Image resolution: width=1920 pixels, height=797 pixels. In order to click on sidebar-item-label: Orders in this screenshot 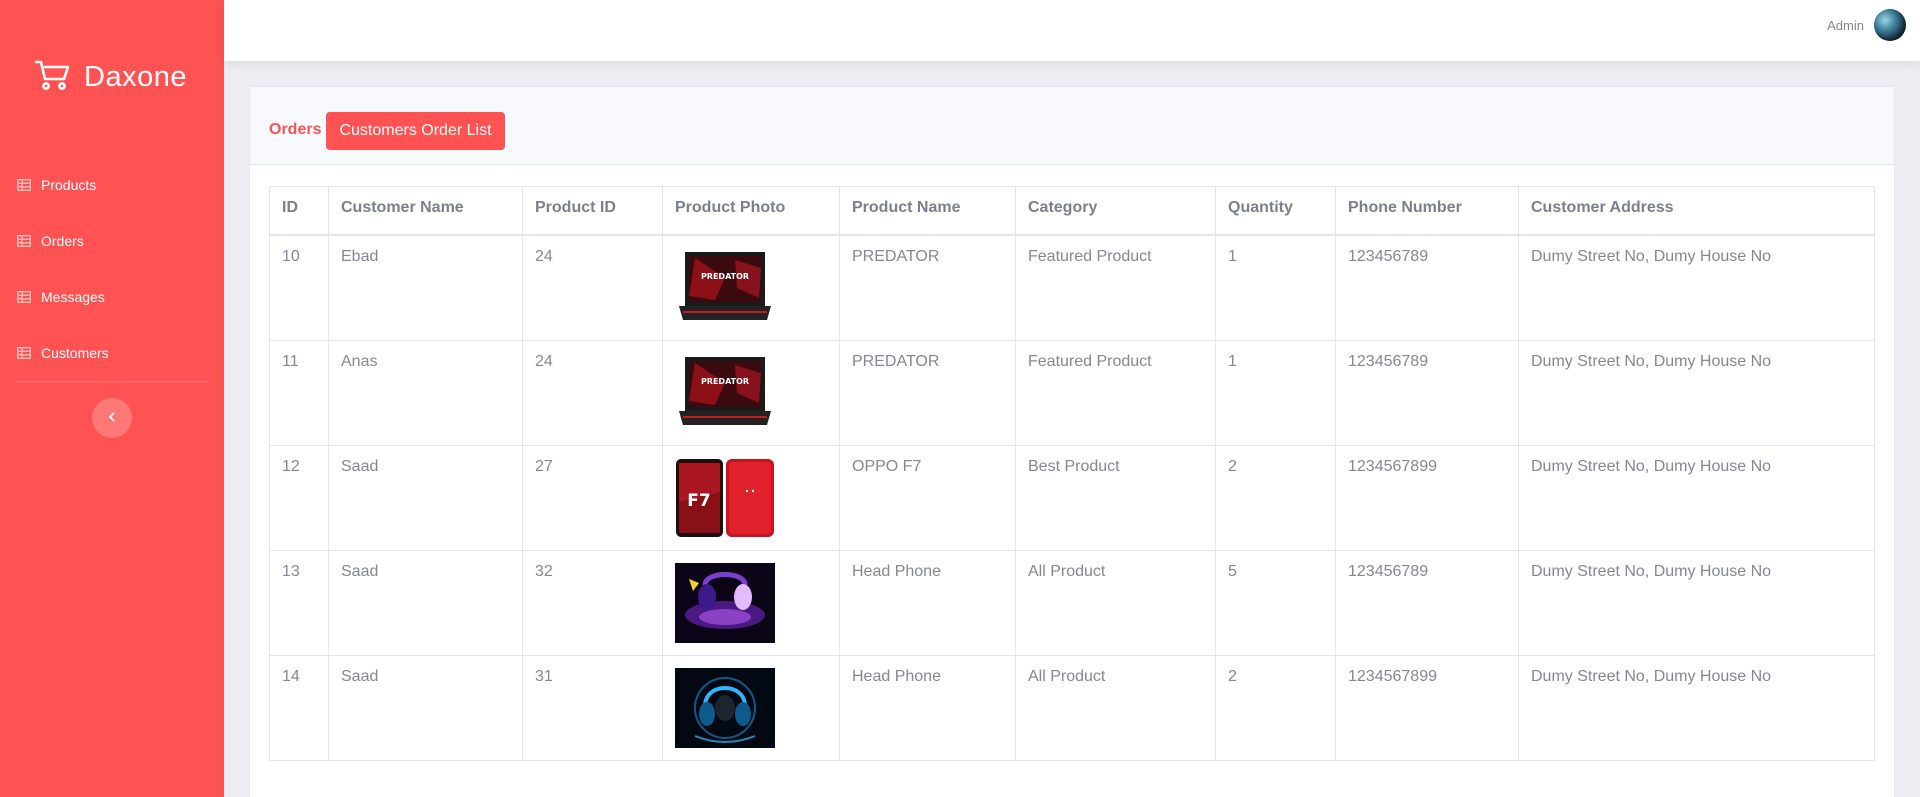, I will do `click(62, 241)`.